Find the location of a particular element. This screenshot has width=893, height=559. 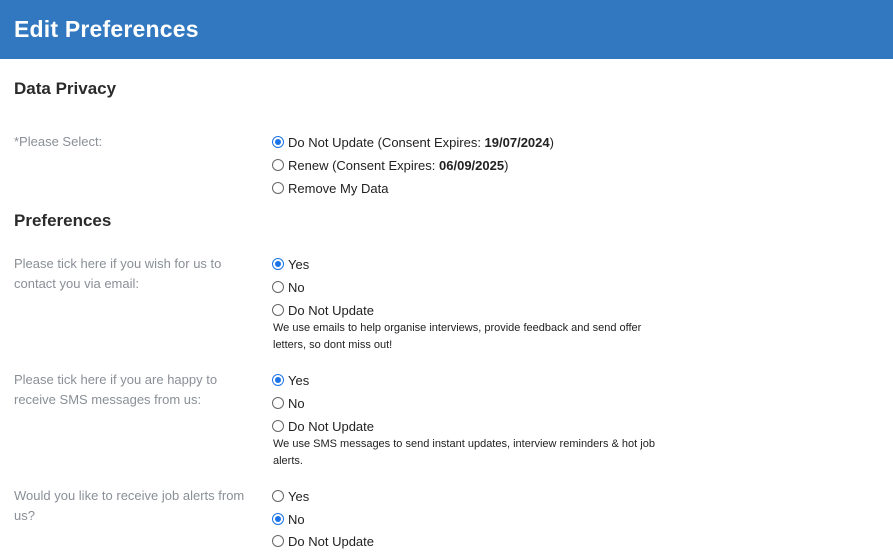

option-label: Remove My Data is located at coordinates (338, 188).